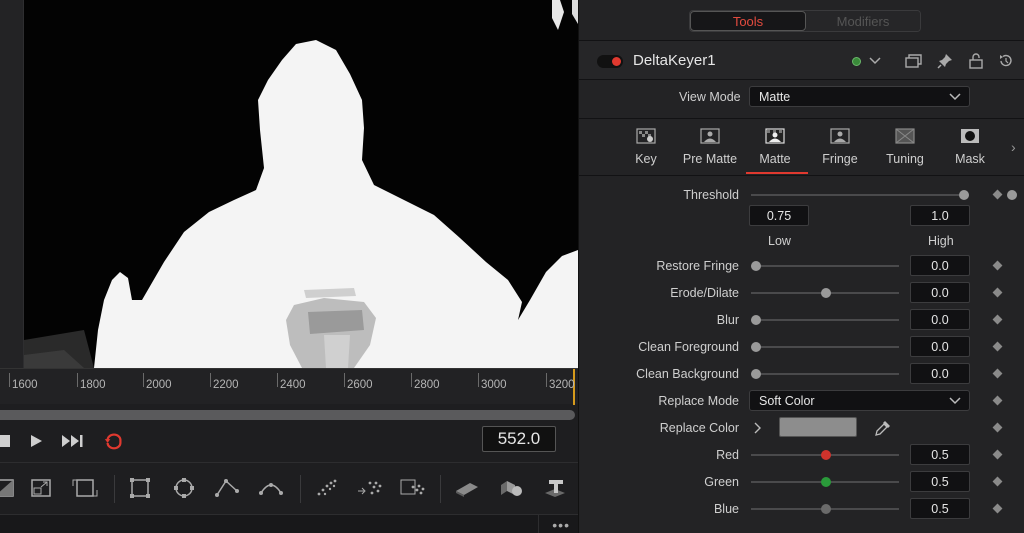 The width and height of the screenshot is (1024, 533). What do you see at coordinates (970, 147) in the screenshot?
I see `subtab-mask: Mask` at bounding box center [970, 147].